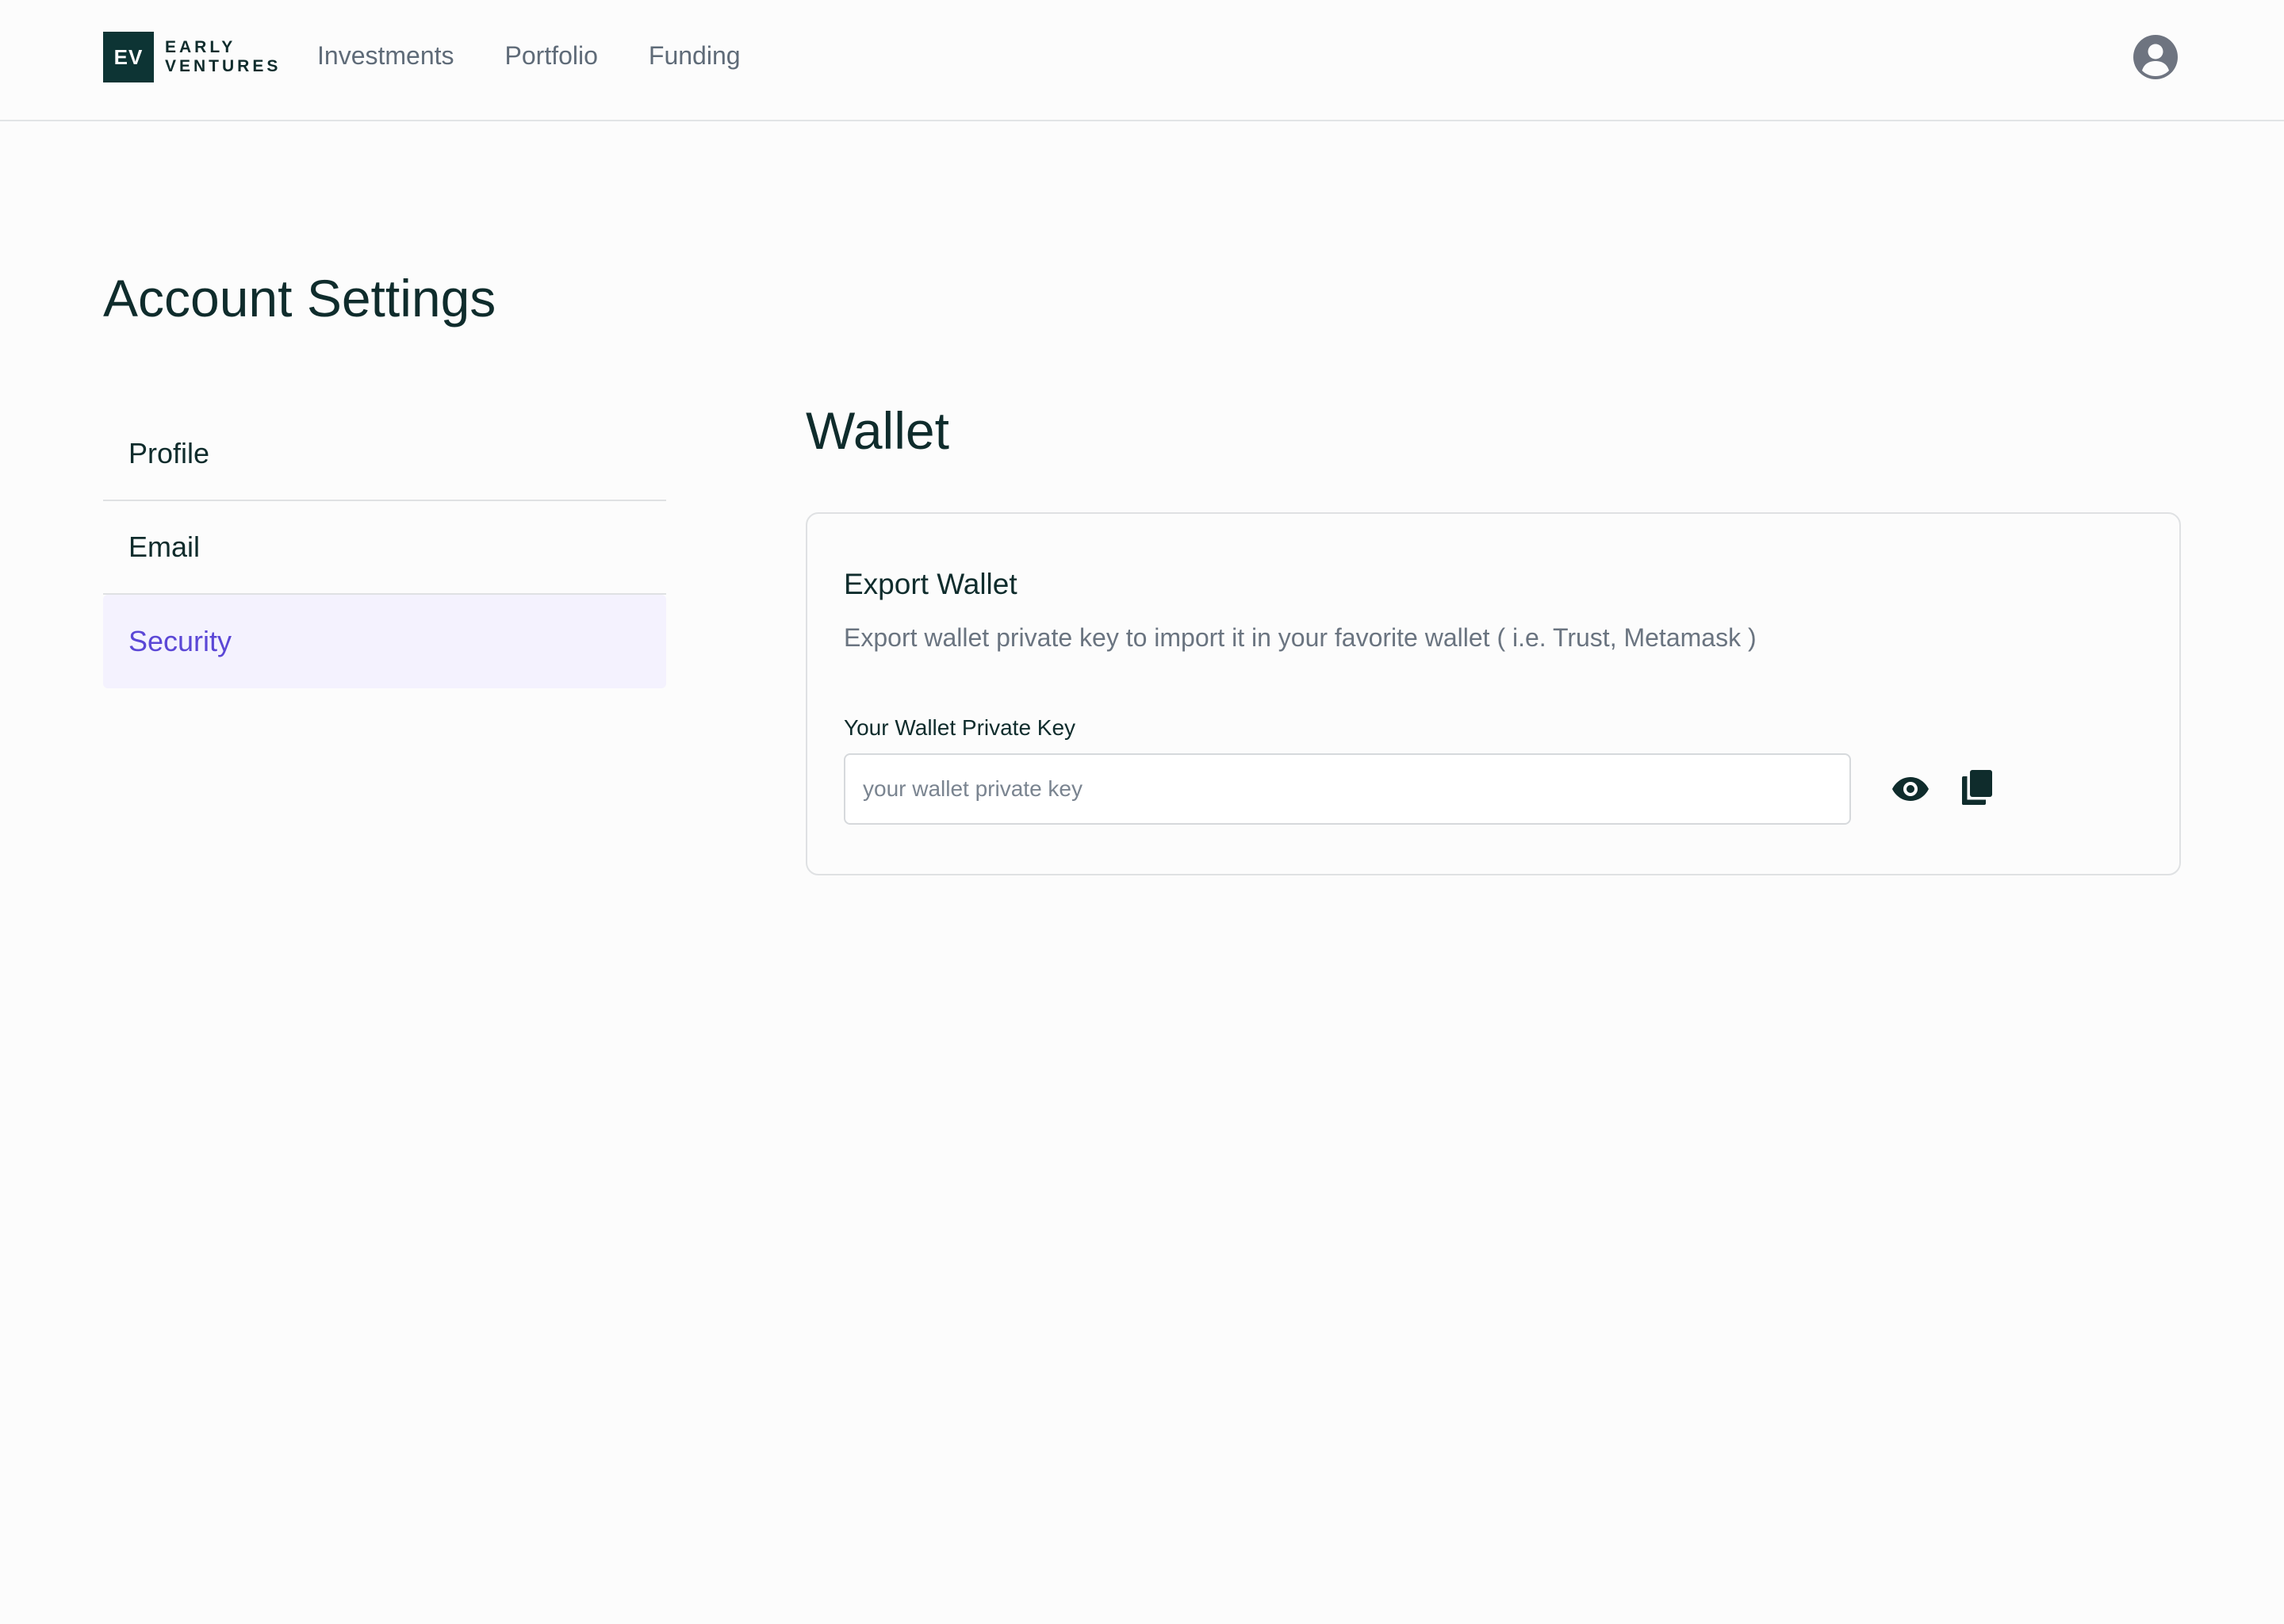 The image size is (2284, 1624). Describe the element at coordinates (930, 584) in the screenshot. I see `card-title: Export Wallet` at that location.